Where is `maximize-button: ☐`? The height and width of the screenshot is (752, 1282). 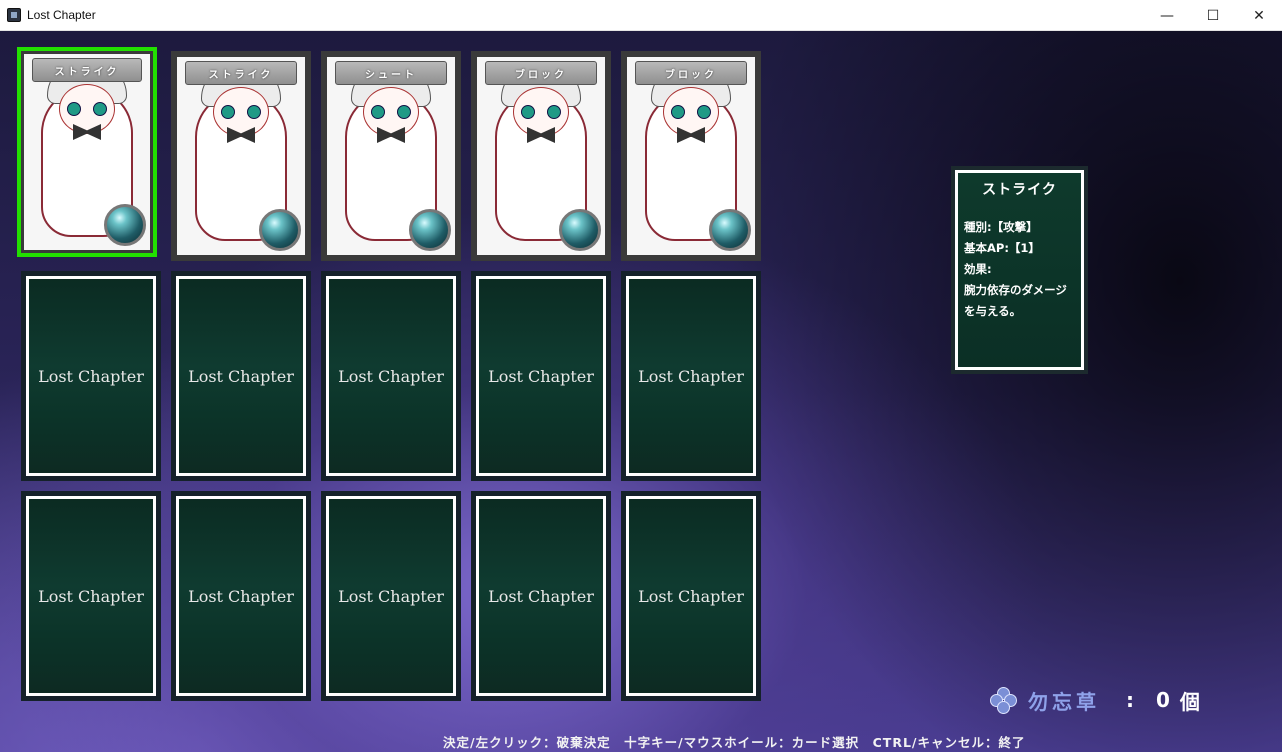 maximize-button: ☐ is located at coordinates (1213, 15).